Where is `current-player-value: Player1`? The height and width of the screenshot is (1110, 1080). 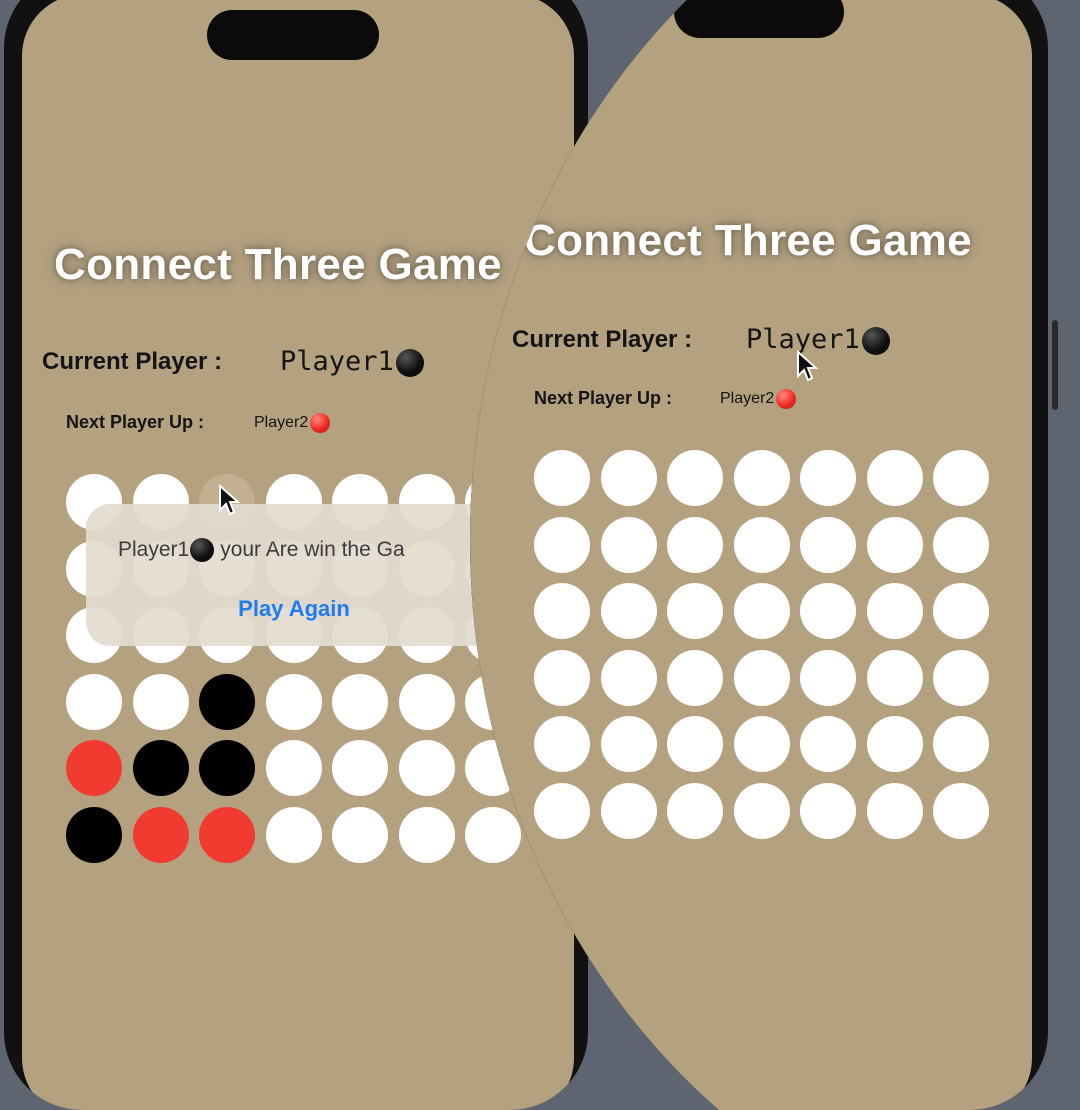 current-player-value: Player1 is located at coordinates (352, 361).